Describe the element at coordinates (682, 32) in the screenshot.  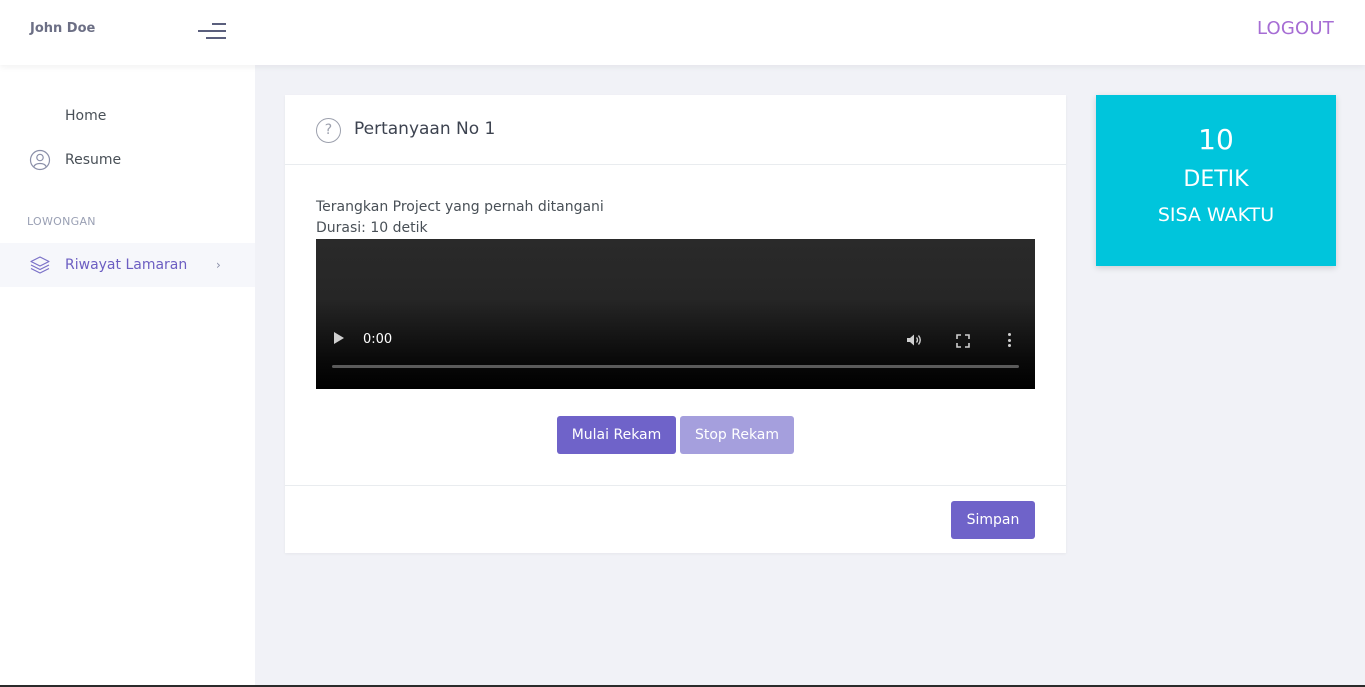
I see `top-bar: John Doe LOGOUT` at that location.